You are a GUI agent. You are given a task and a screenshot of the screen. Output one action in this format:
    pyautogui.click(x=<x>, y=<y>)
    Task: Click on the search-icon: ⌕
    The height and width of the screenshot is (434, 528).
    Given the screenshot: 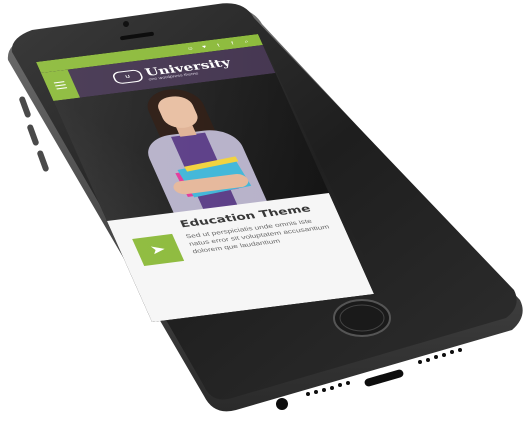 What is the action you would take?
    pyautogui.click(x=246, y=41)
    